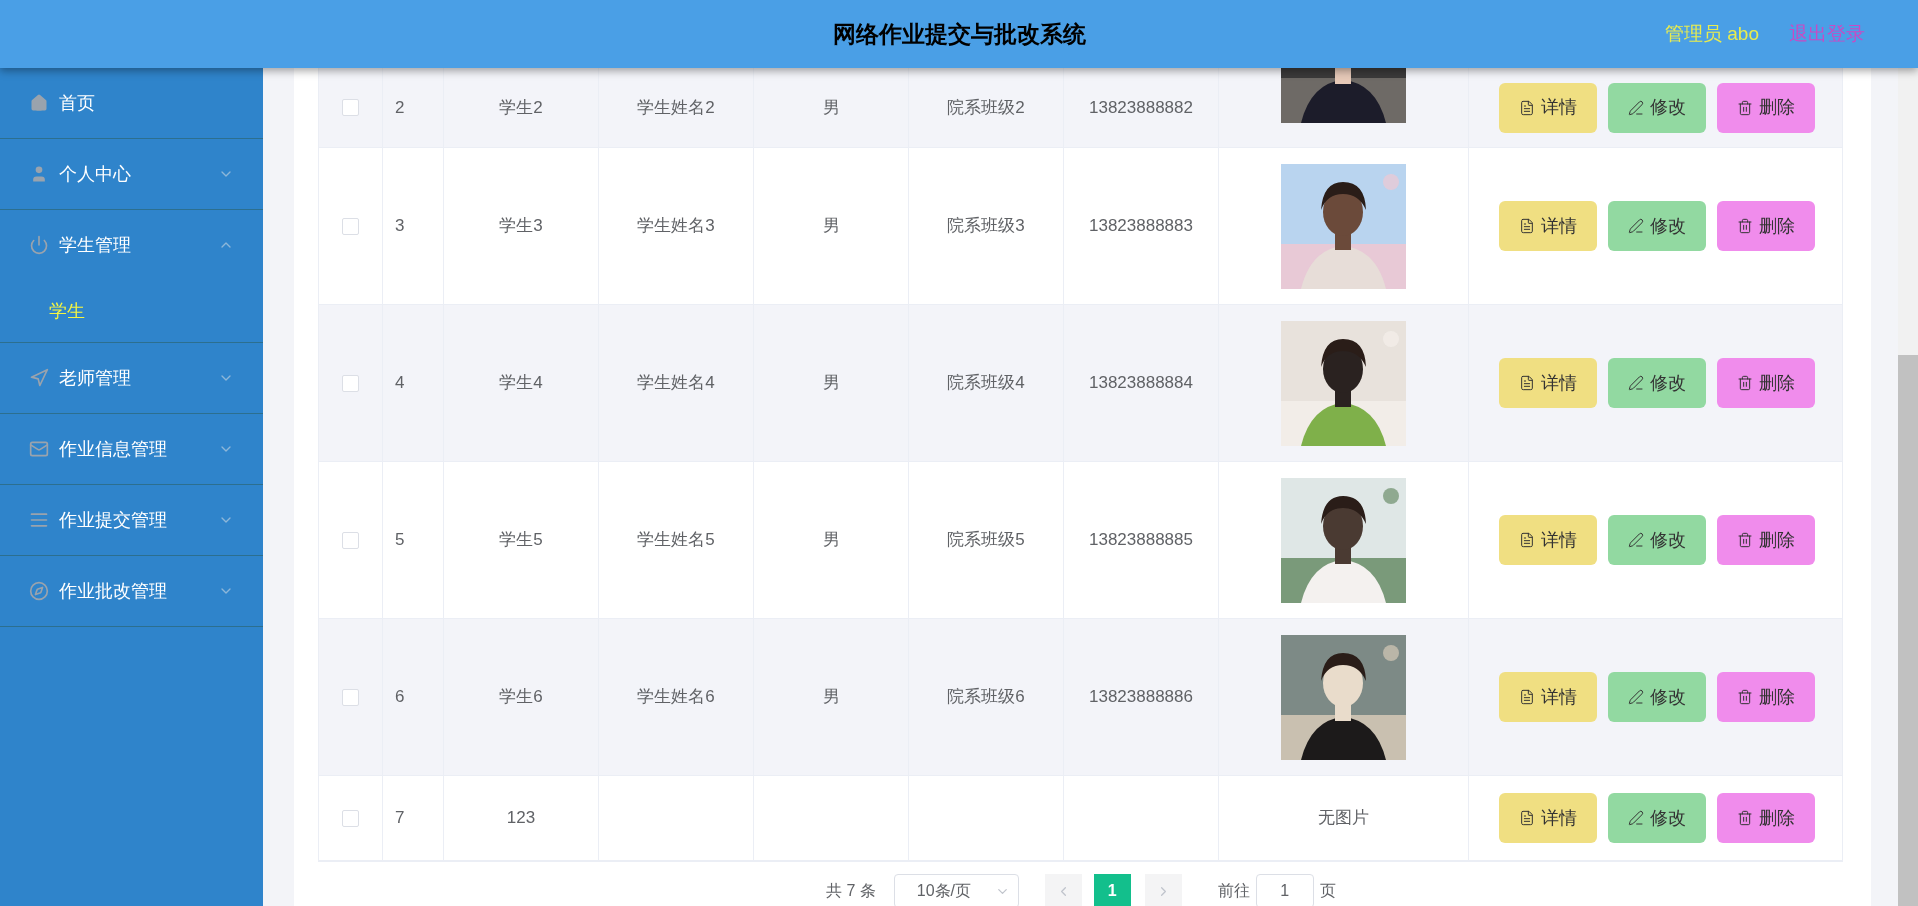 Image resolution: width=1918 pixels, height=906 pixels. I want to click on sidebar-menu-item: 学生管理, so click(131, 245).